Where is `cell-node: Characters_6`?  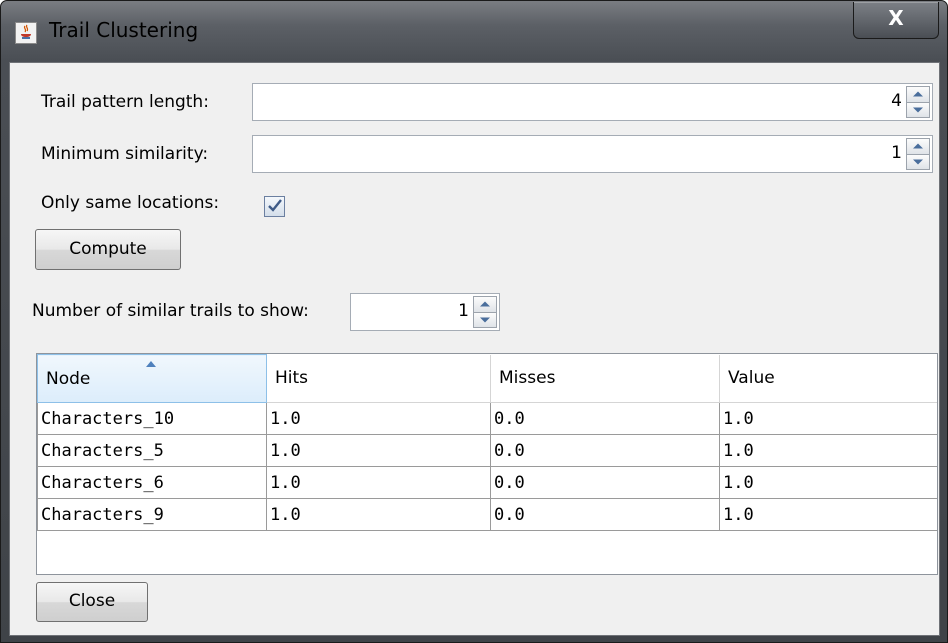 cell-node: Characters_6 is located at coordinates (152, 482).